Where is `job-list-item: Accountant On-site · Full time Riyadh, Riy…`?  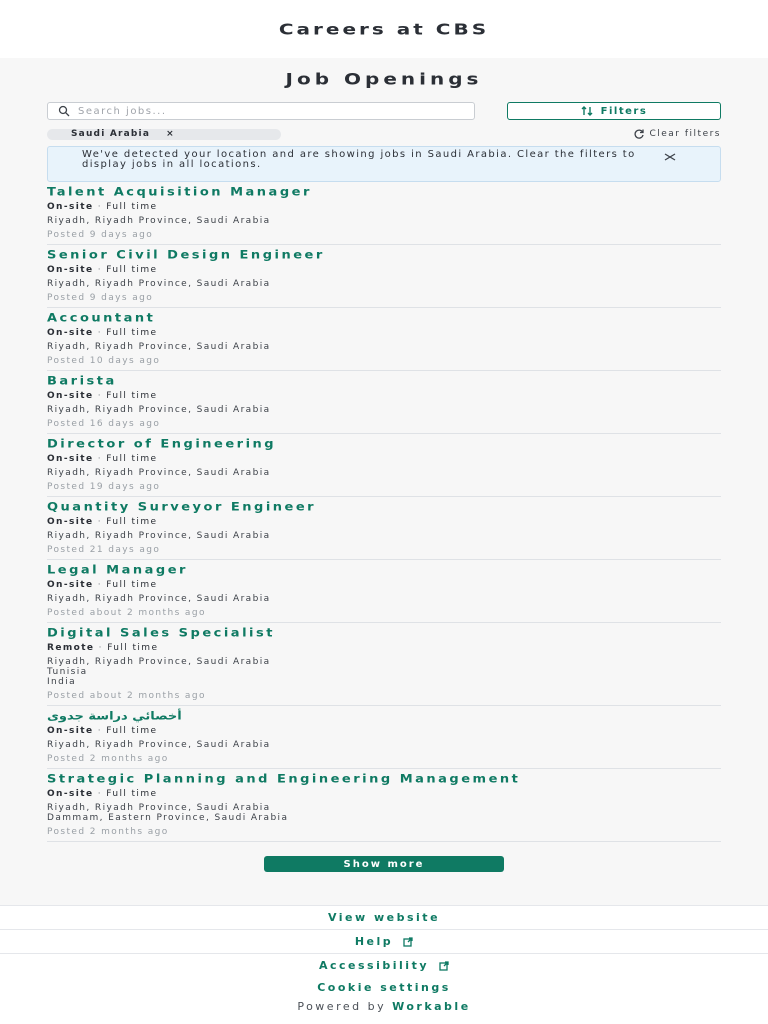
job-list-item: Accountant On-site · Full time Riyadh, Riy… is located at coordinates (384, 339).